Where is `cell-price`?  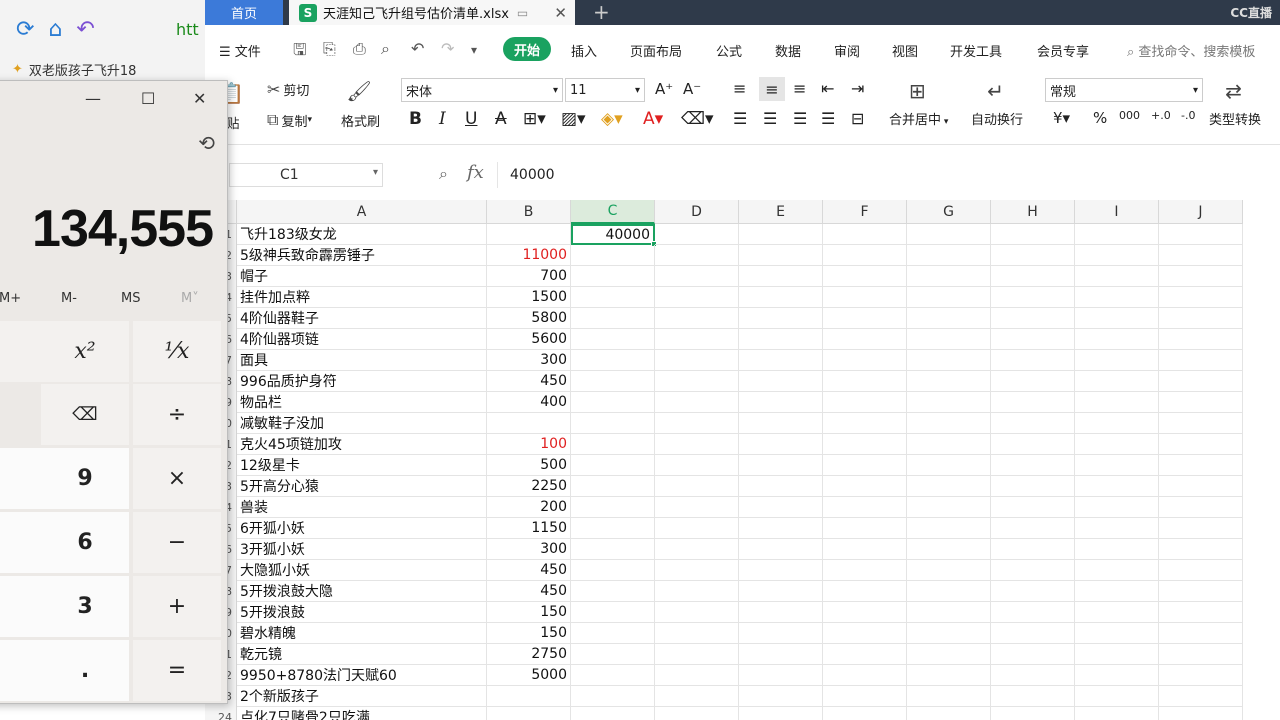
cell-price is located at coordinates (529, 713).